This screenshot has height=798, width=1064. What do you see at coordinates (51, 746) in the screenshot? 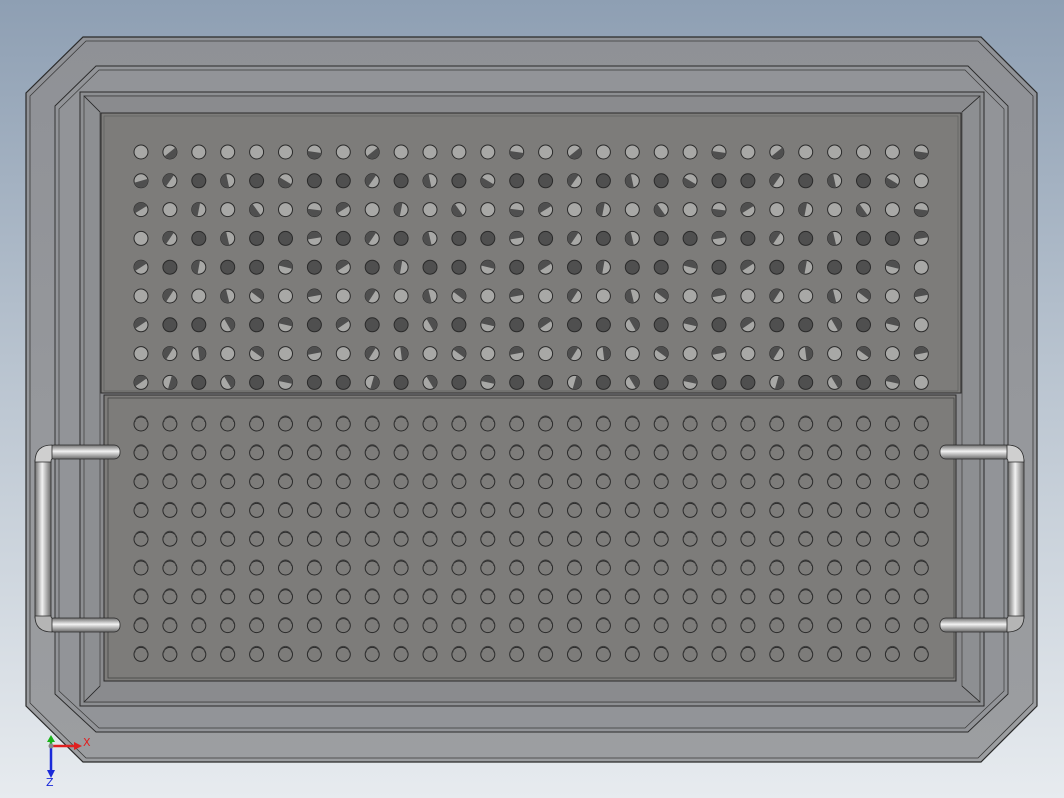
I see `triad-origin` at bounding box center [51, 746].